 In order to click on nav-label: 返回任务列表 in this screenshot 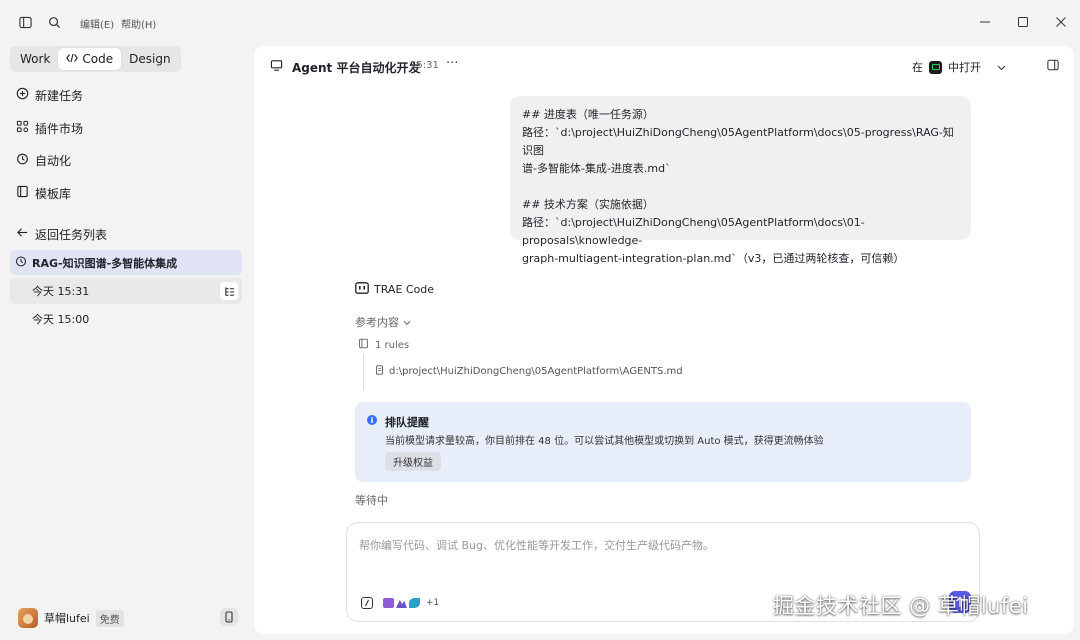, I will do `click(71, 234)`.